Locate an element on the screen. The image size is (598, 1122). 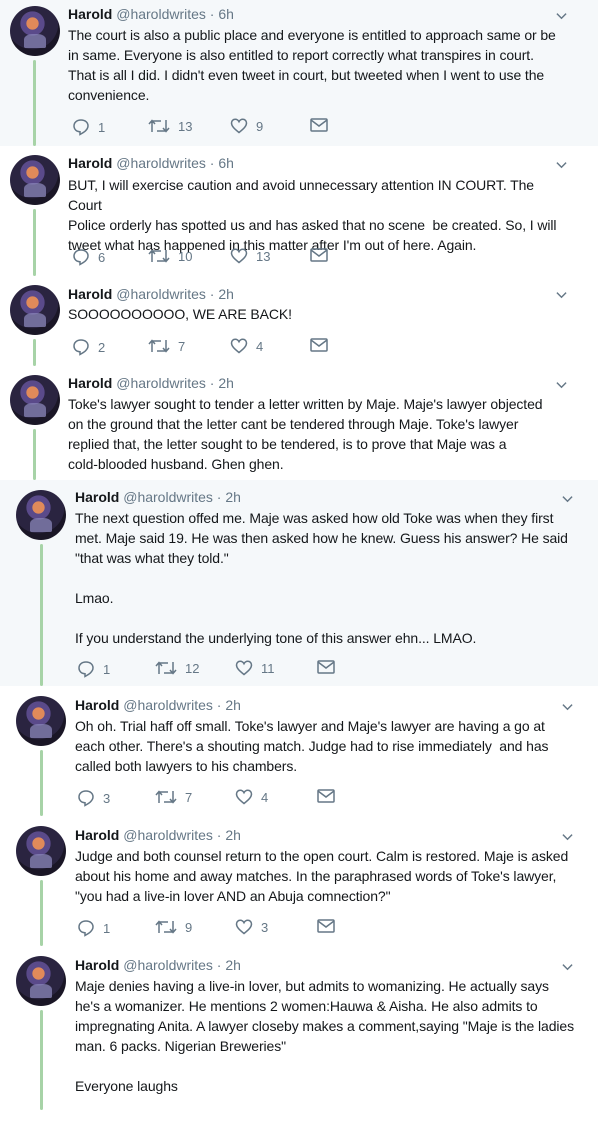
tweet-actions: 1 9 3 is located at coordinates (225, 929).